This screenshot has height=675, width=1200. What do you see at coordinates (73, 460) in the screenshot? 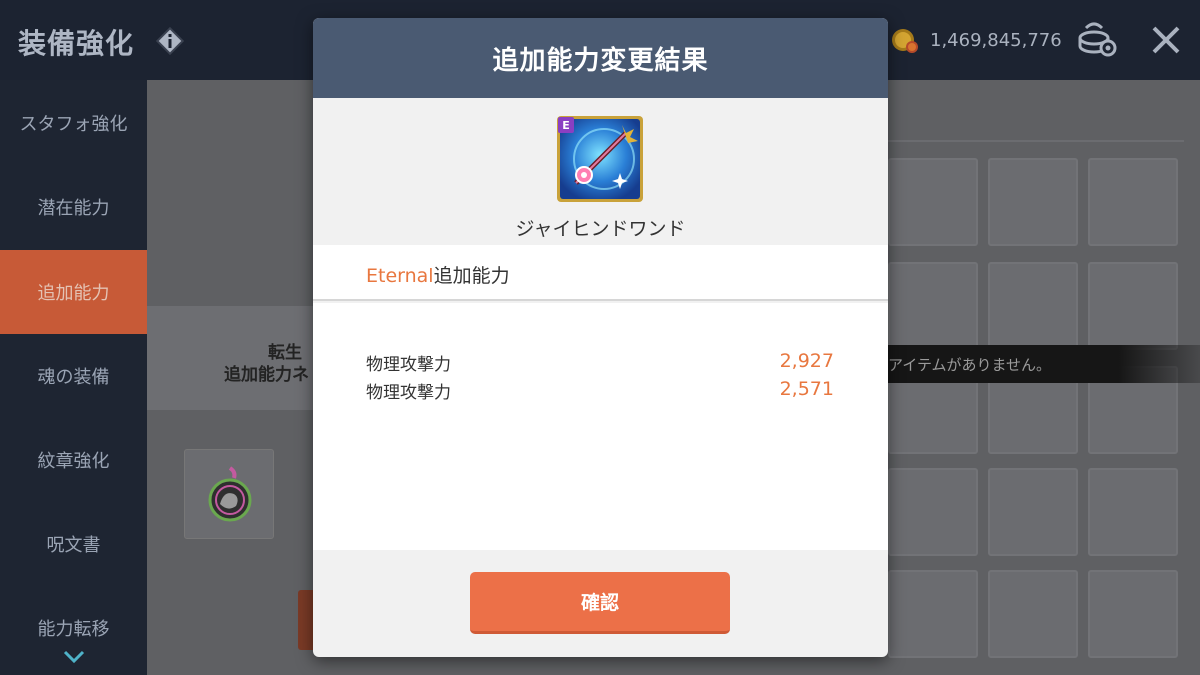
I see `sidebar-item-emblem: 紋章強化` at bounding box center [73, 460].